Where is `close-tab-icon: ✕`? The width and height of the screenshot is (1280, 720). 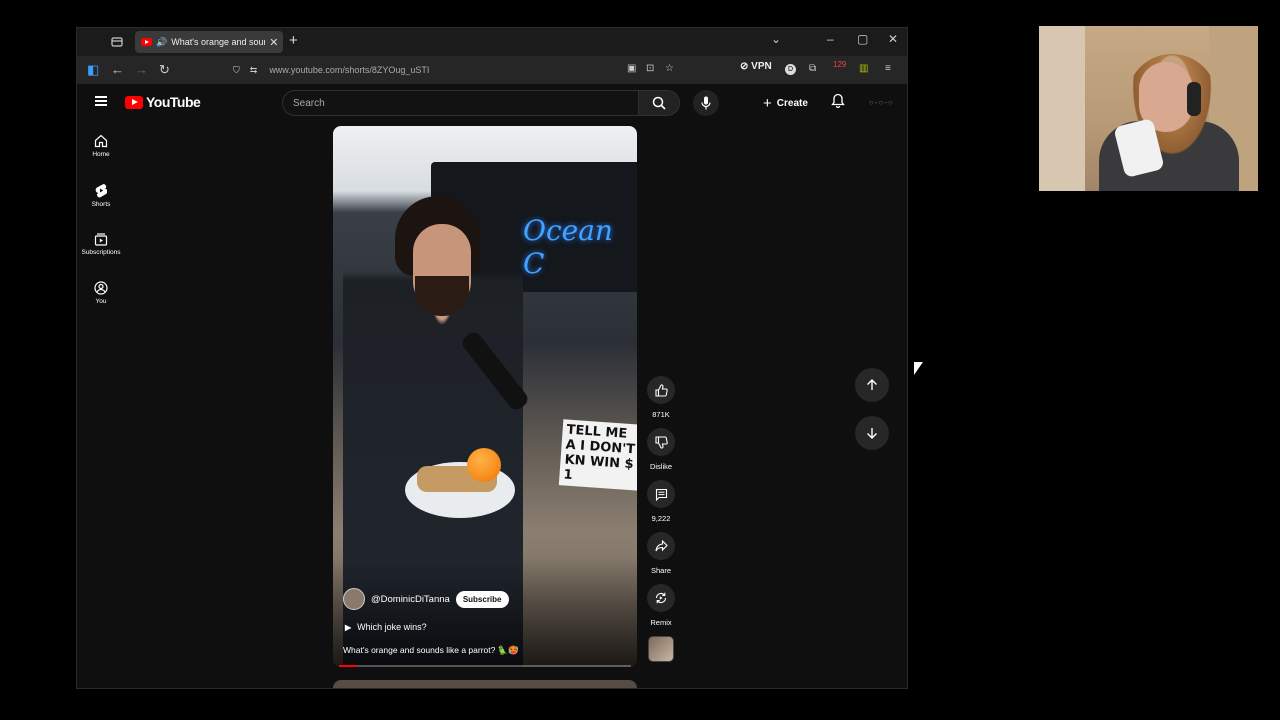 close-tab-icon: ✕ is located at coordinates (273, 42).